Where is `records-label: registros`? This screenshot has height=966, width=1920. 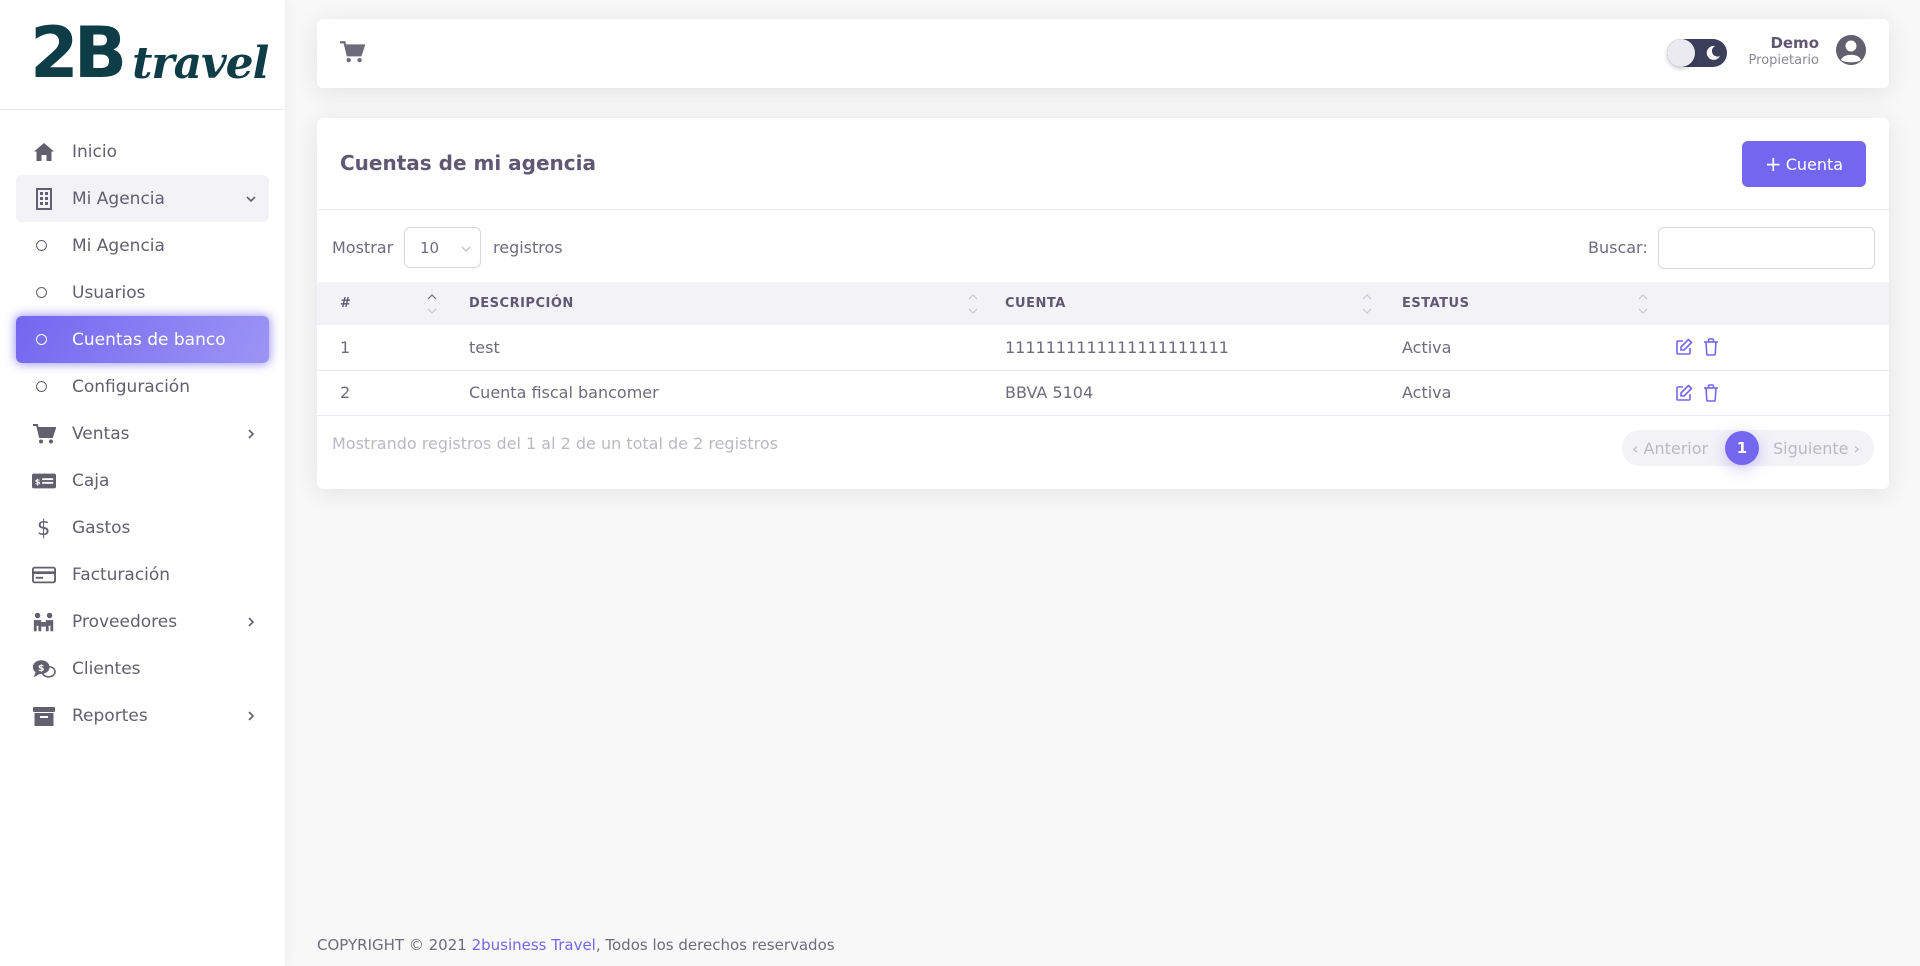 records-label: registros is located at coordinates (528, 247).